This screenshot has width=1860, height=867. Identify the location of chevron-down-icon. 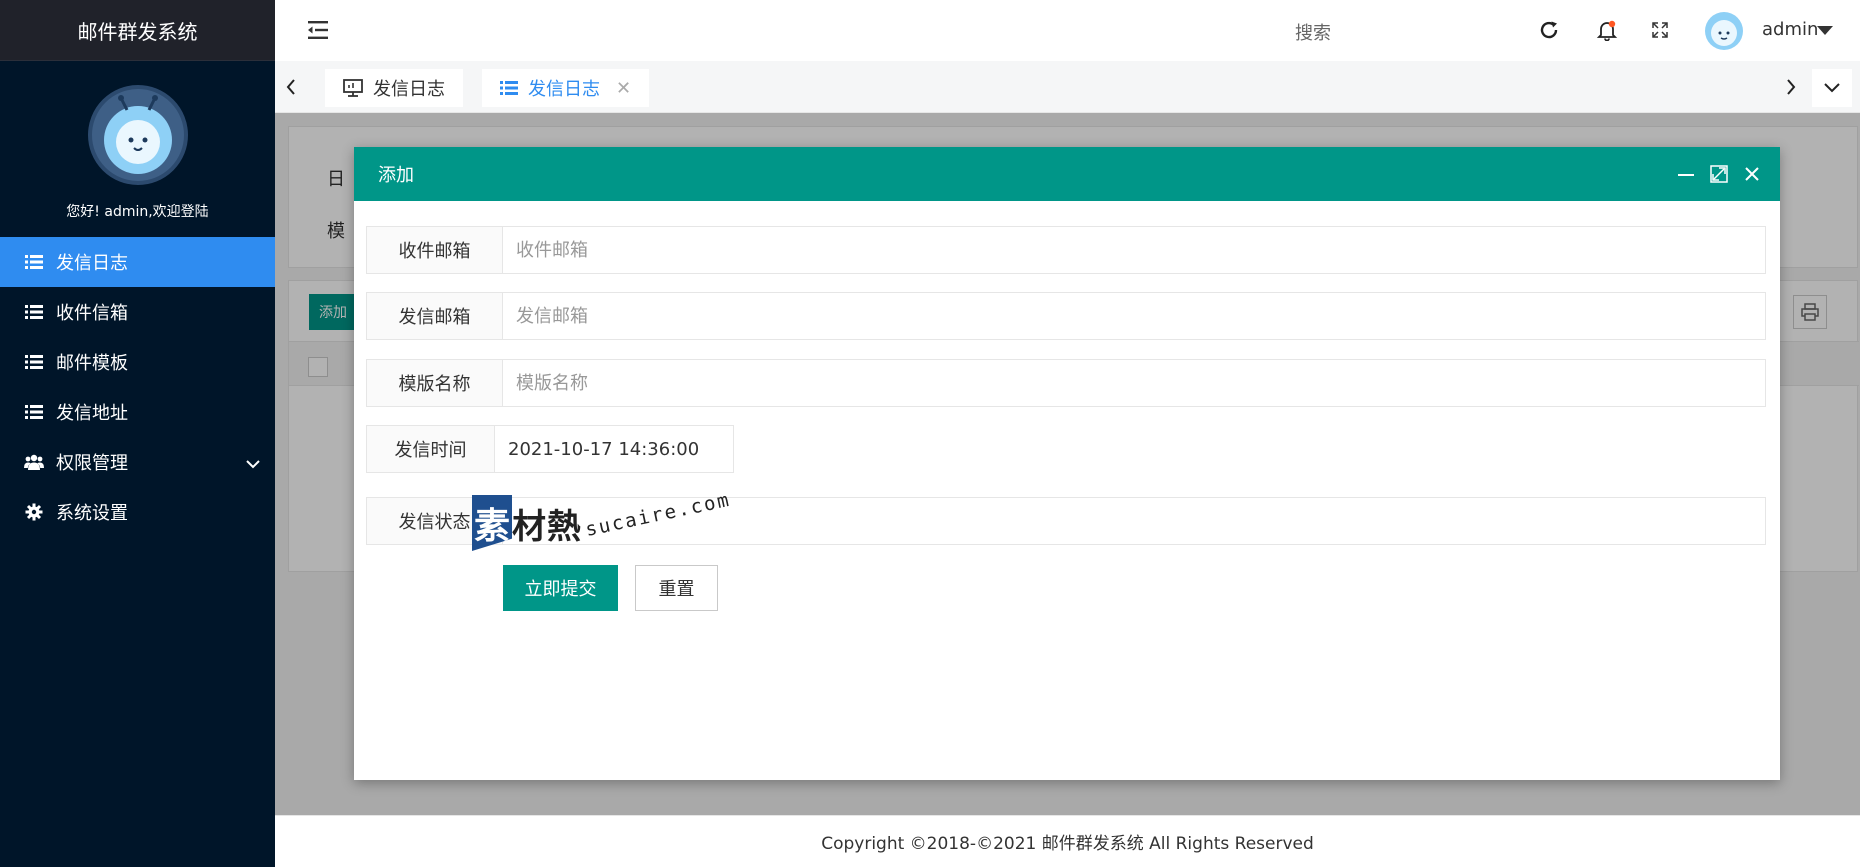
(253, 463).